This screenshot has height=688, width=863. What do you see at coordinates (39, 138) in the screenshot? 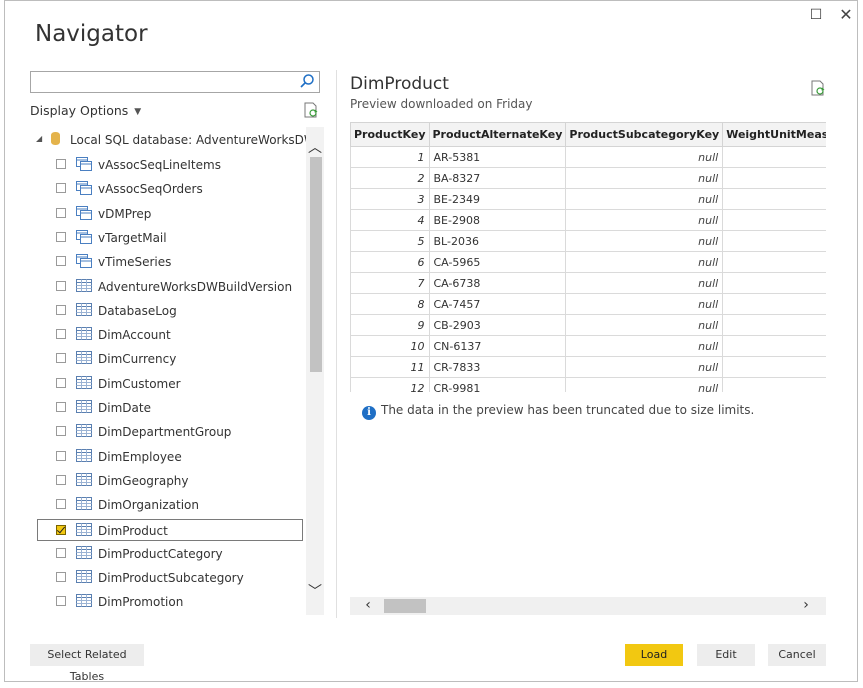
I see `collapse-arrow-icon: ◢` at bounding box center [39, 138].